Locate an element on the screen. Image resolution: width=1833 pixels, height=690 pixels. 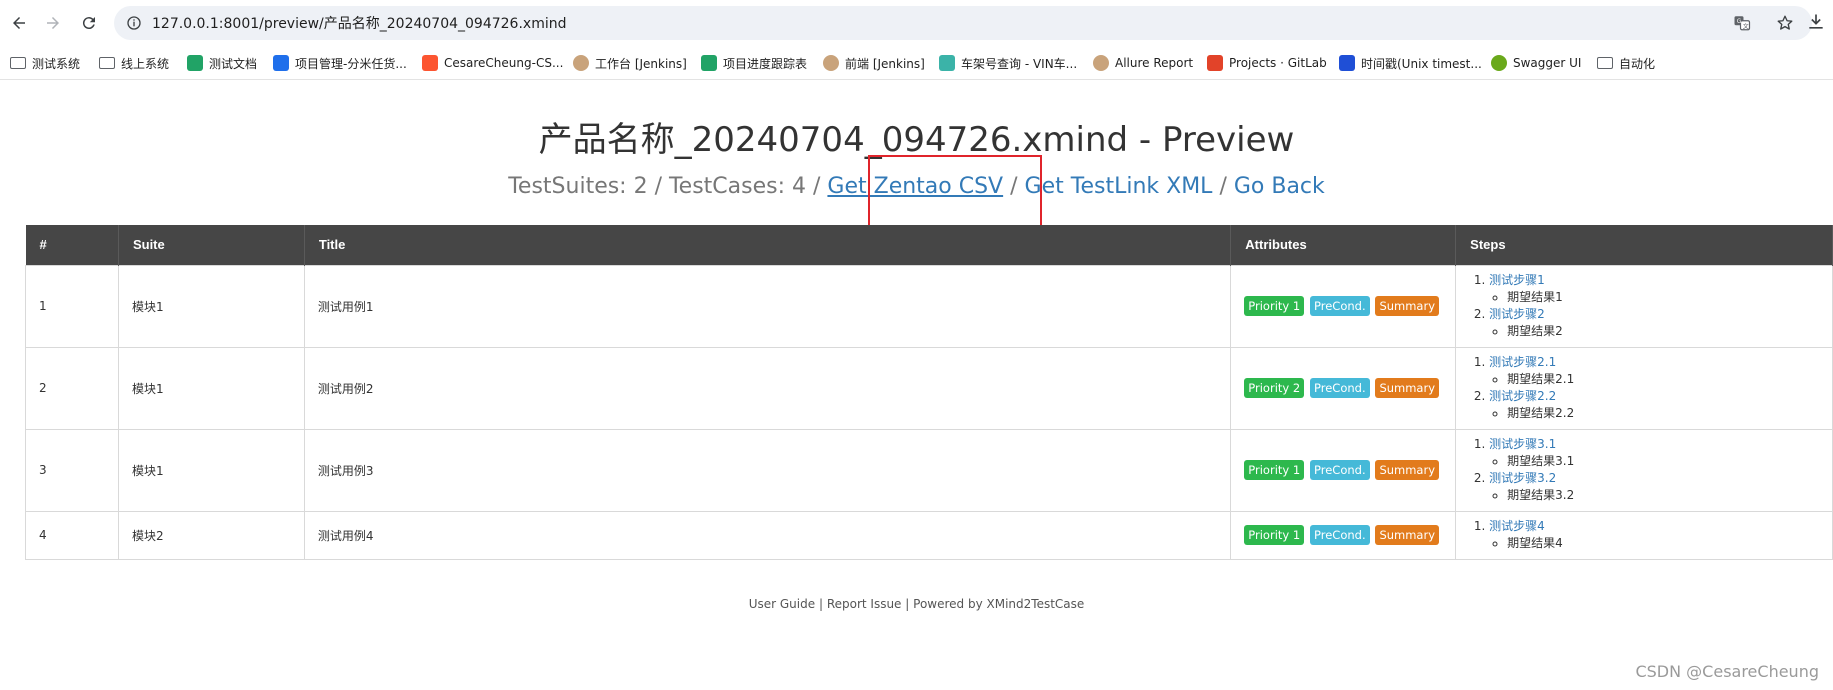
column-header: # is located at coordinates (72, 245).